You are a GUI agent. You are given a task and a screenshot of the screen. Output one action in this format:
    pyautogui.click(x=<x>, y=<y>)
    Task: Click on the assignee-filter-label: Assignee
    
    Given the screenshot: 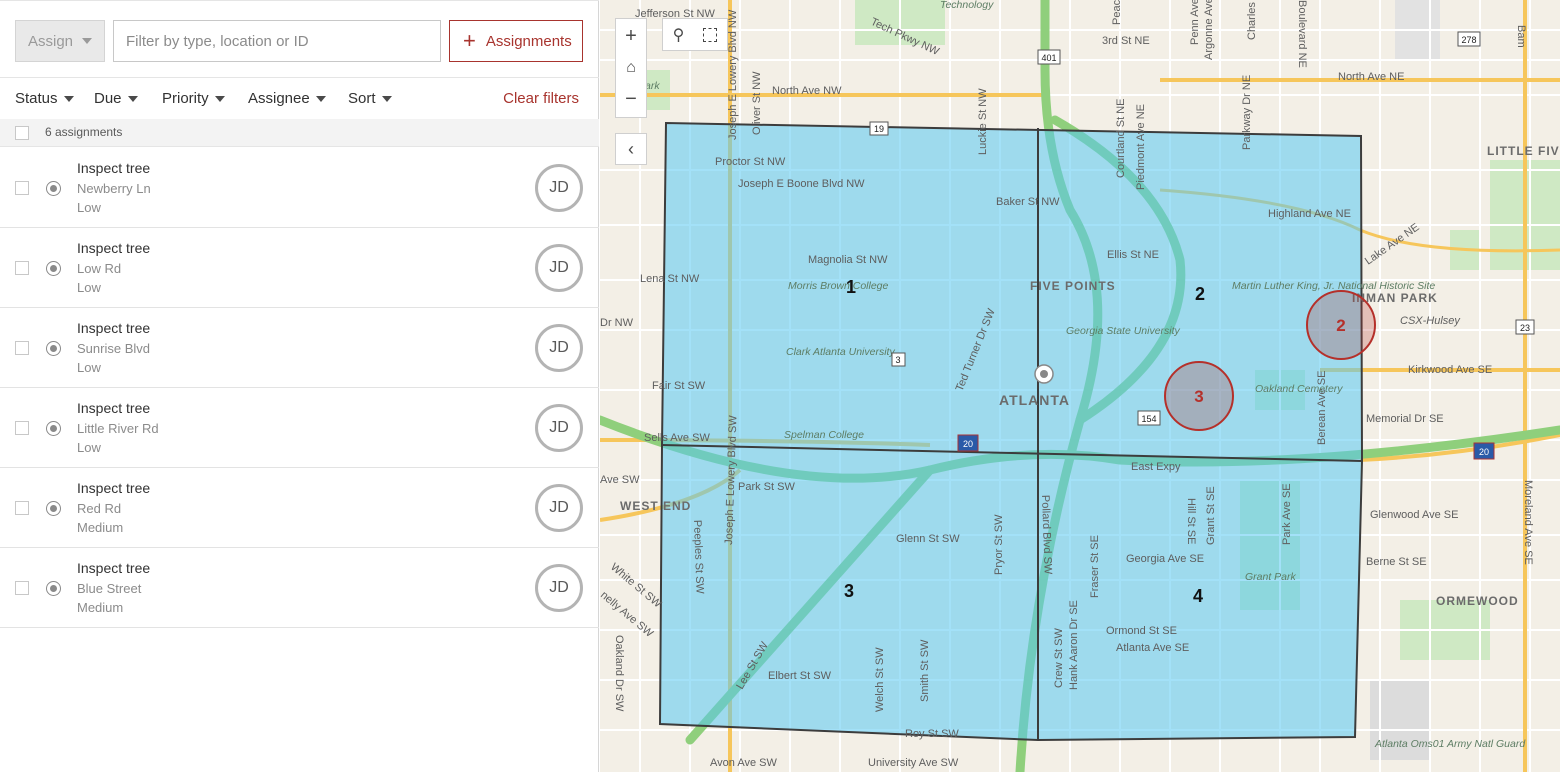 What is the action you would take?
    pyautogui.click(x=279, y=98)
    